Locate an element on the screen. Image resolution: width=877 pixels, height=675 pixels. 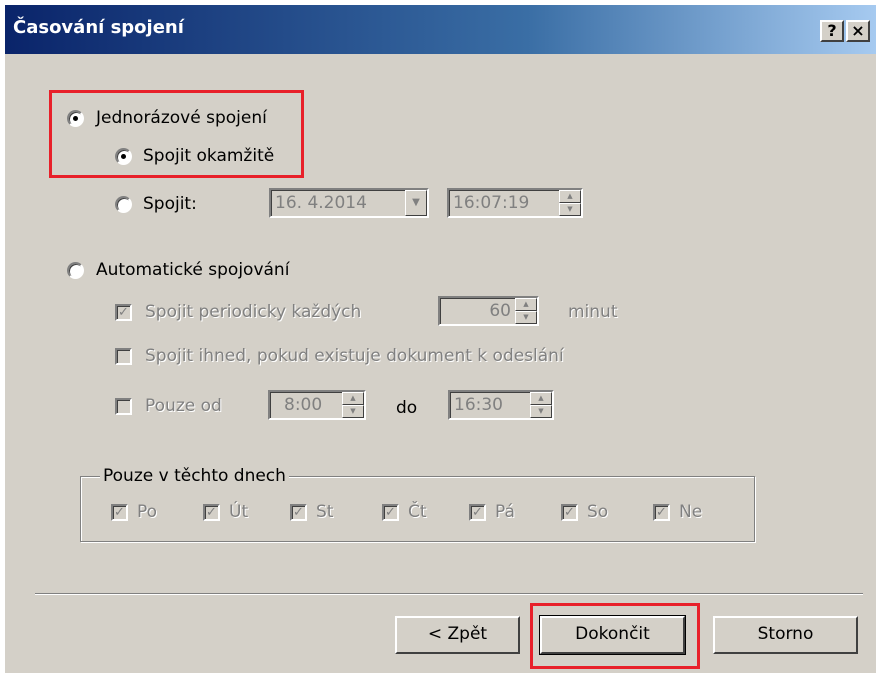
to-time-field: 16:30 ▲ ▼ is located at coordinates (501, 405).